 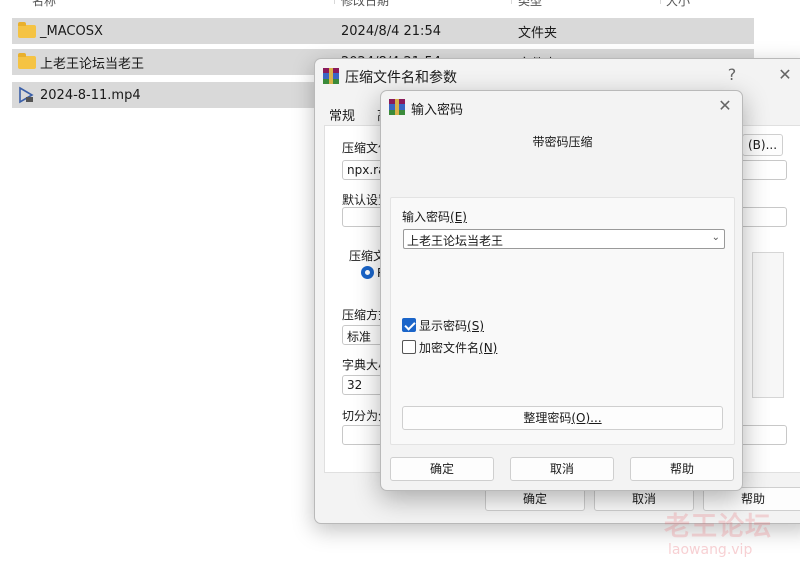 What do you see at coordinates (488, 348) in the screenshot?
I see `hotkey-n: (N)` at bounding box center [488, 348].